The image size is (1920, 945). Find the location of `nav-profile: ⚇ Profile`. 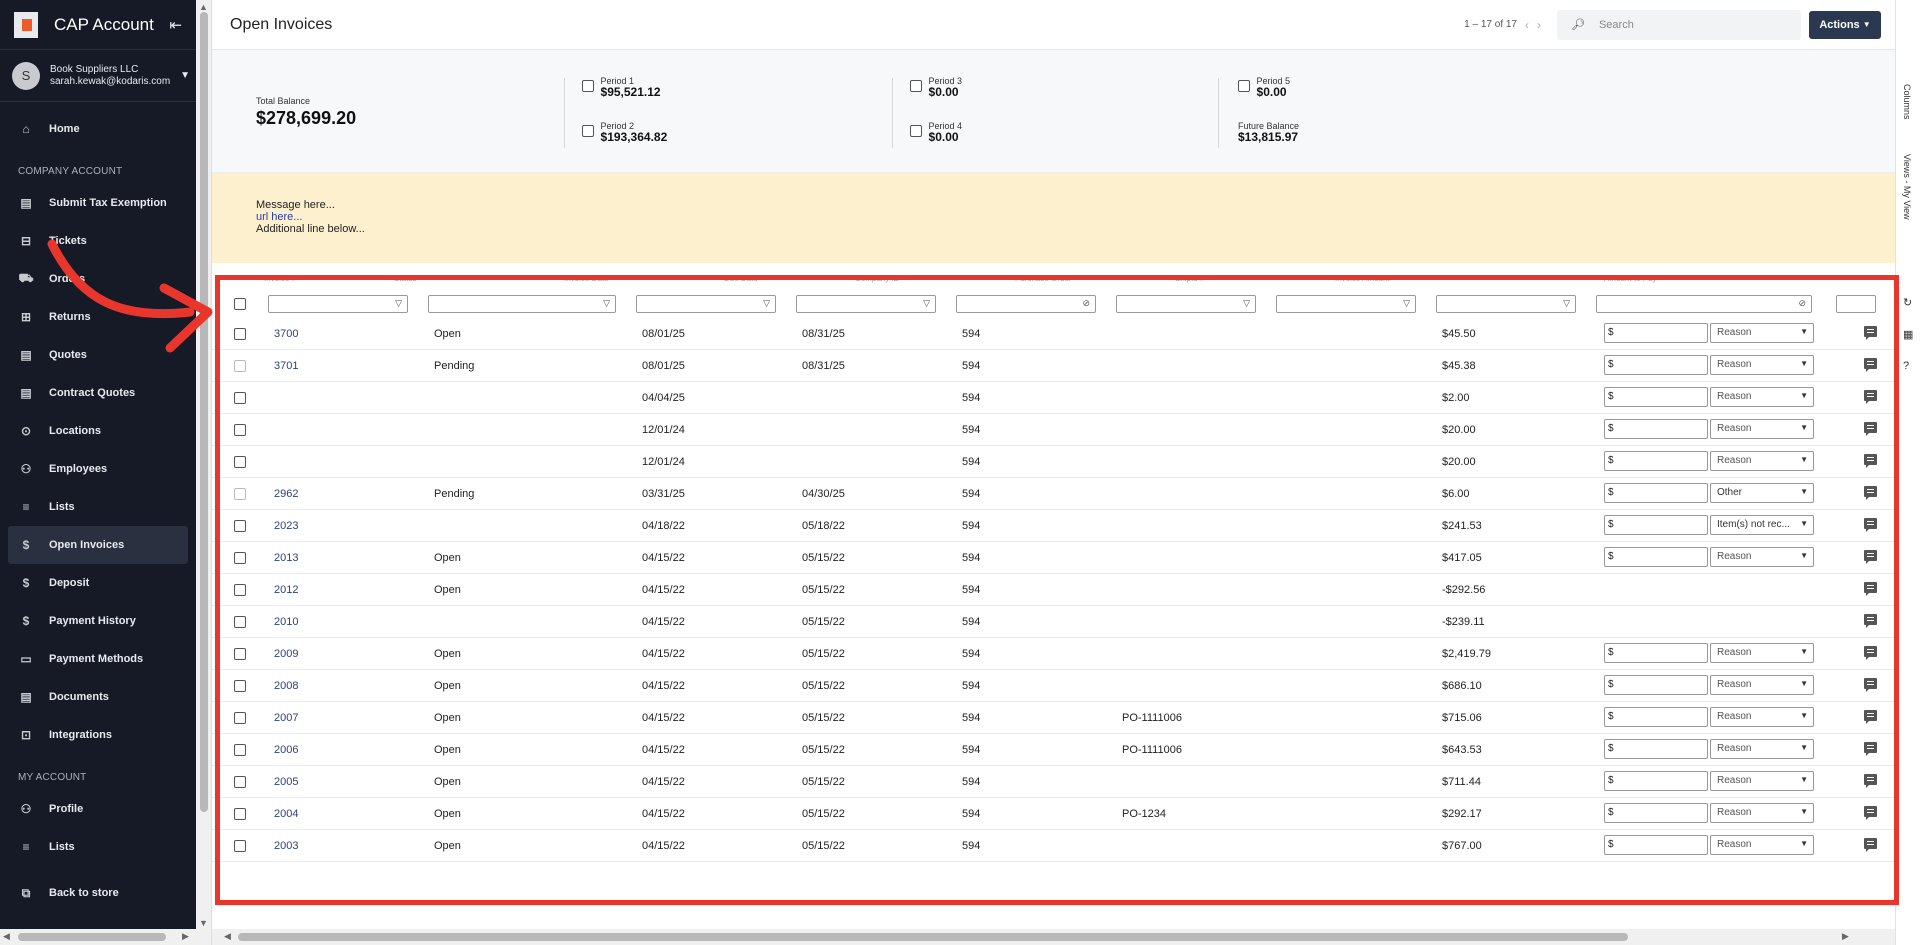

nav-profile: ⚇ Profile is located at coordinates (98, 809).